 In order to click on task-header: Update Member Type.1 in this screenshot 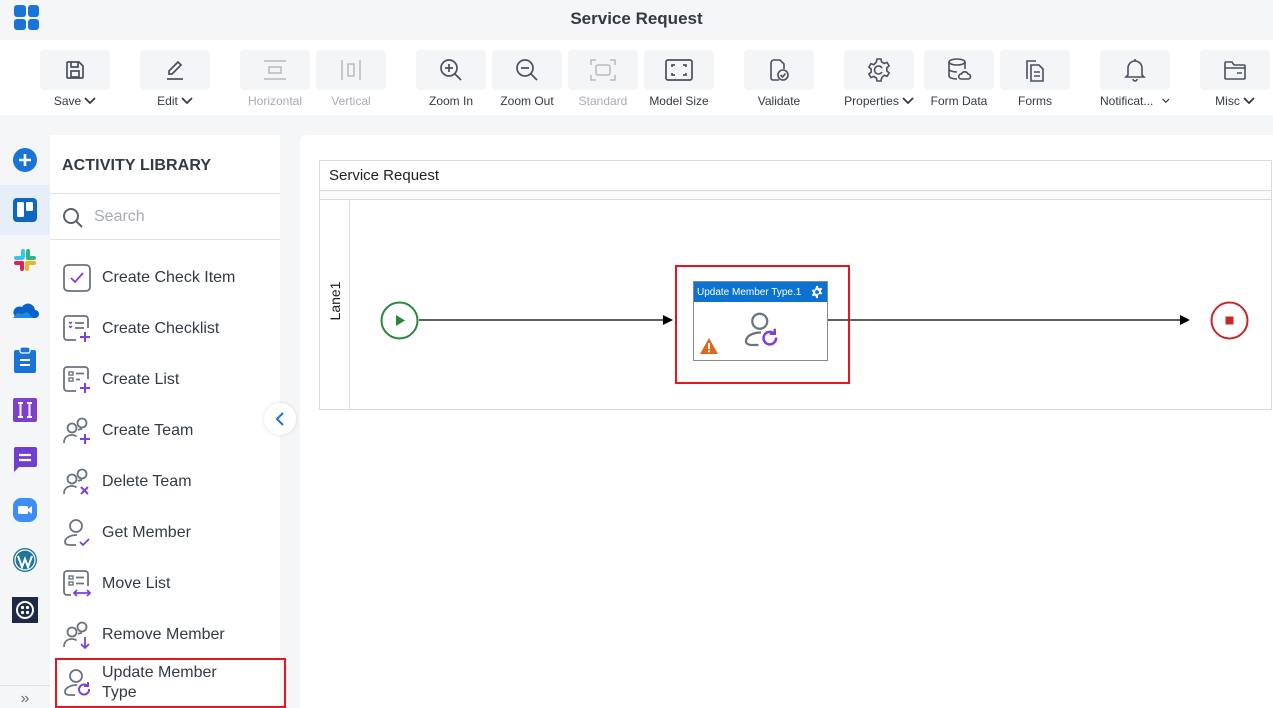, I will do `click(760, 292)`.